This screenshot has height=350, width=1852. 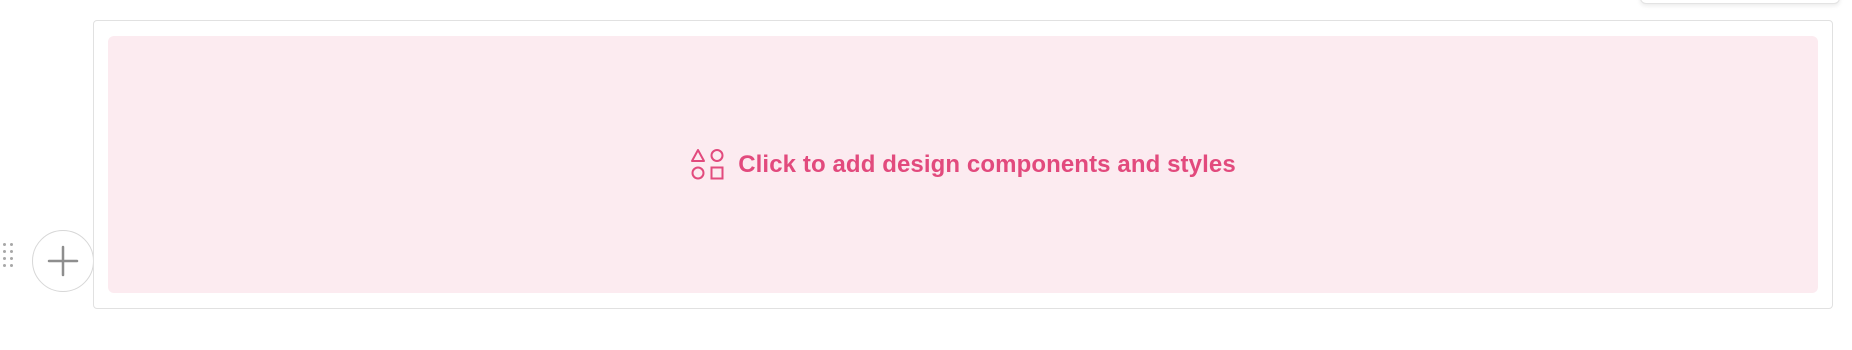 I want to click on add-block-button, so click(x=63, y=261).